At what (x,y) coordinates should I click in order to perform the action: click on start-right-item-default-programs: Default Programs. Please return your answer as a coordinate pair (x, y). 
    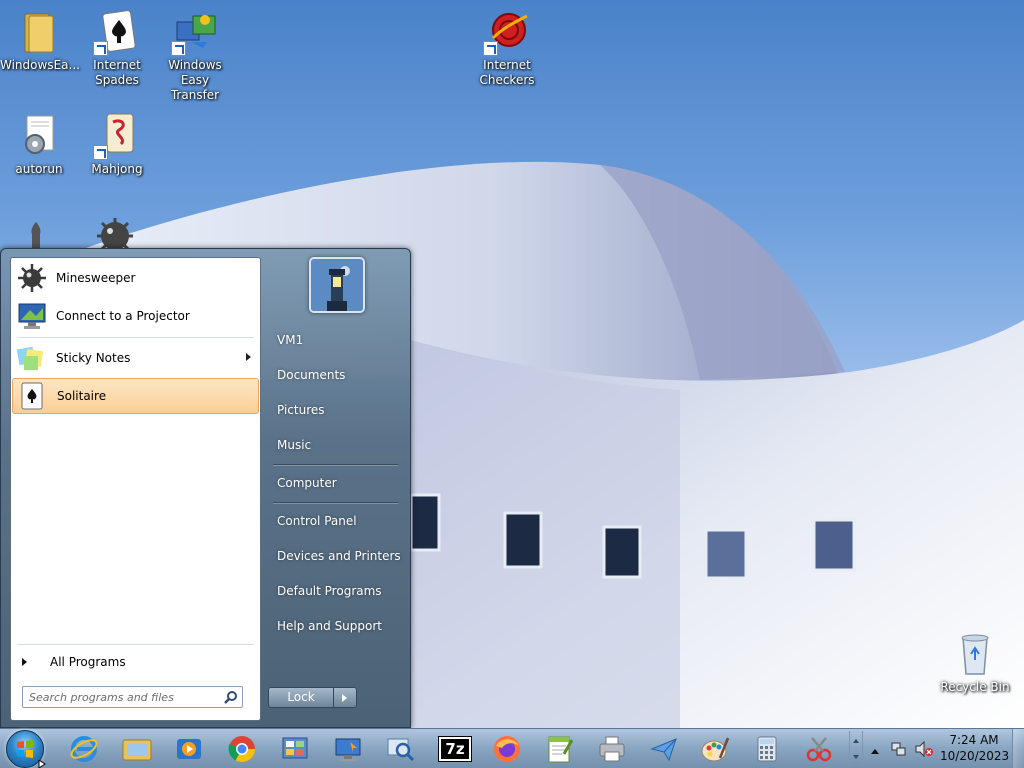
    Looking at the image, I should click on (336, 591).